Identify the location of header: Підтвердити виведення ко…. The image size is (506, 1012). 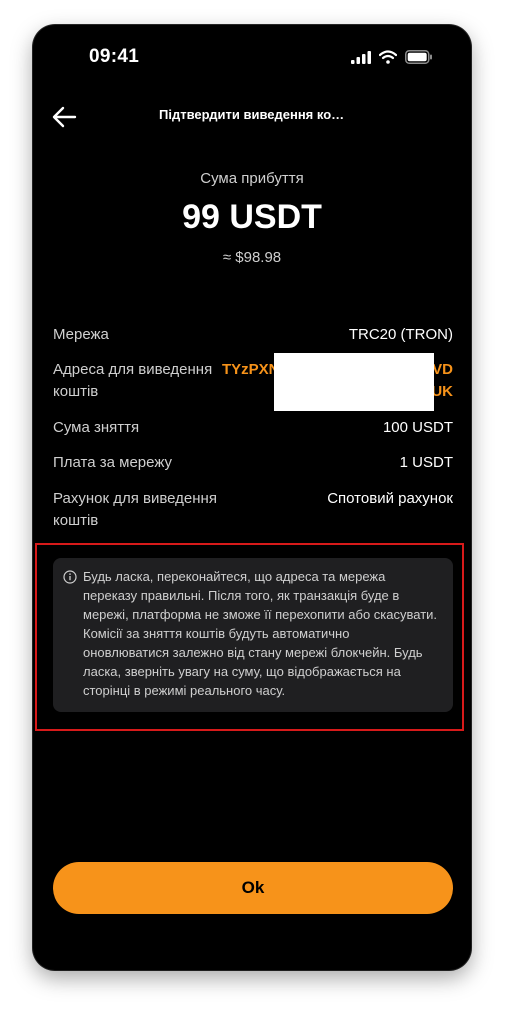
(252, 117).